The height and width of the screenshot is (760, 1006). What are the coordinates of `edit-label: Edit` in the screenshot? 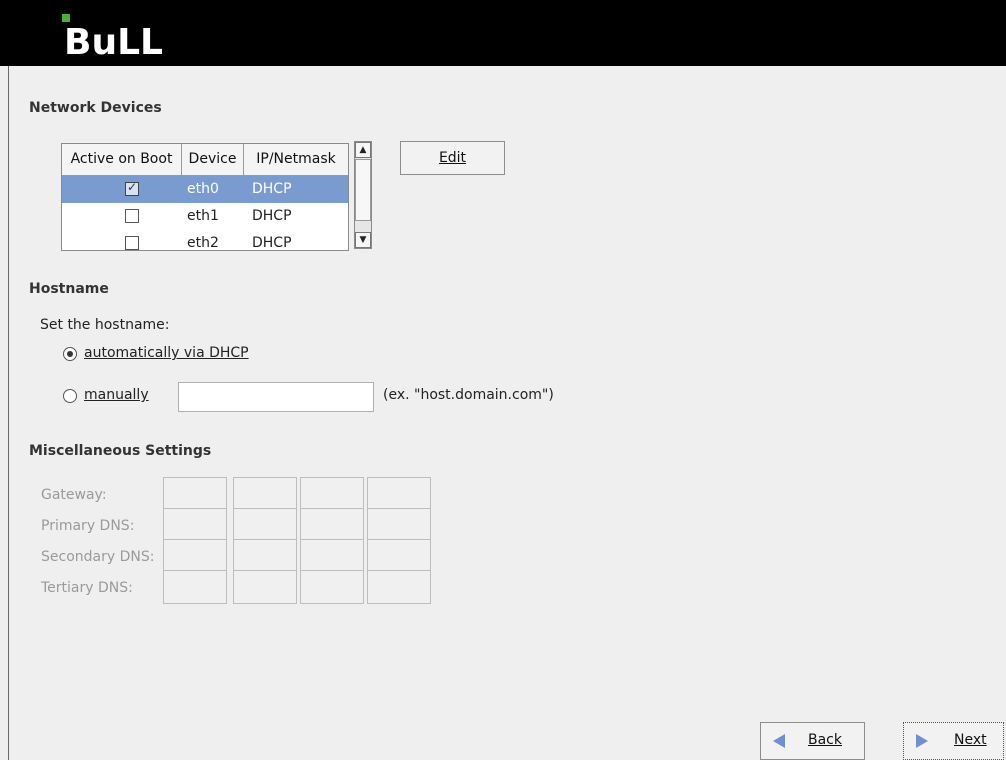 It's located at (452, 158).